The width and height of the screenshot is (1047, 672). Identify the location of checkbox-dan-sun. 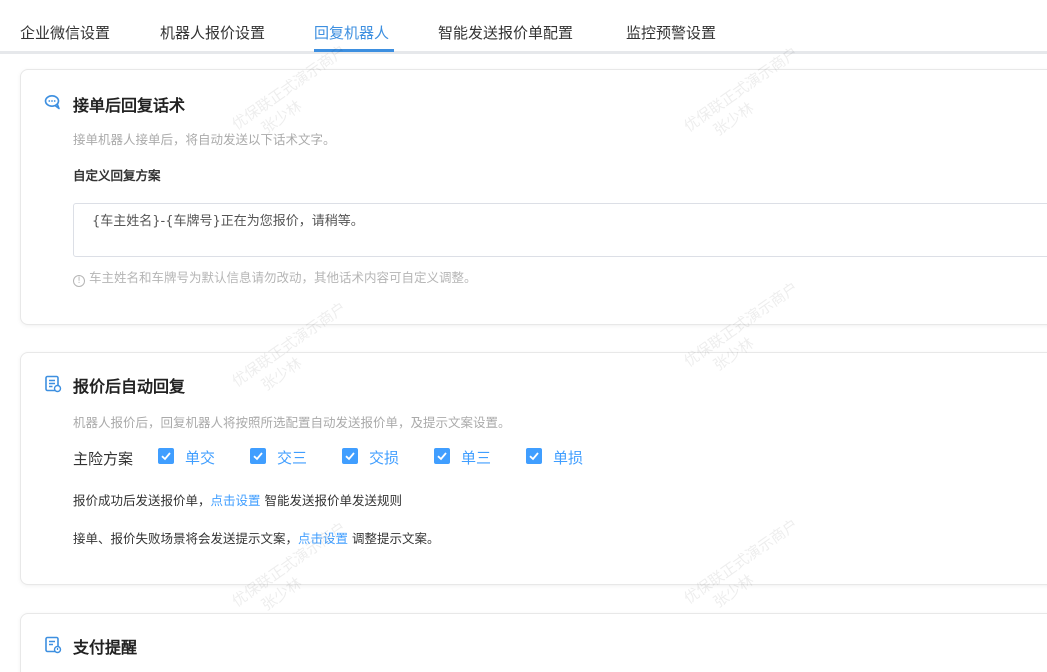
(534, 456).